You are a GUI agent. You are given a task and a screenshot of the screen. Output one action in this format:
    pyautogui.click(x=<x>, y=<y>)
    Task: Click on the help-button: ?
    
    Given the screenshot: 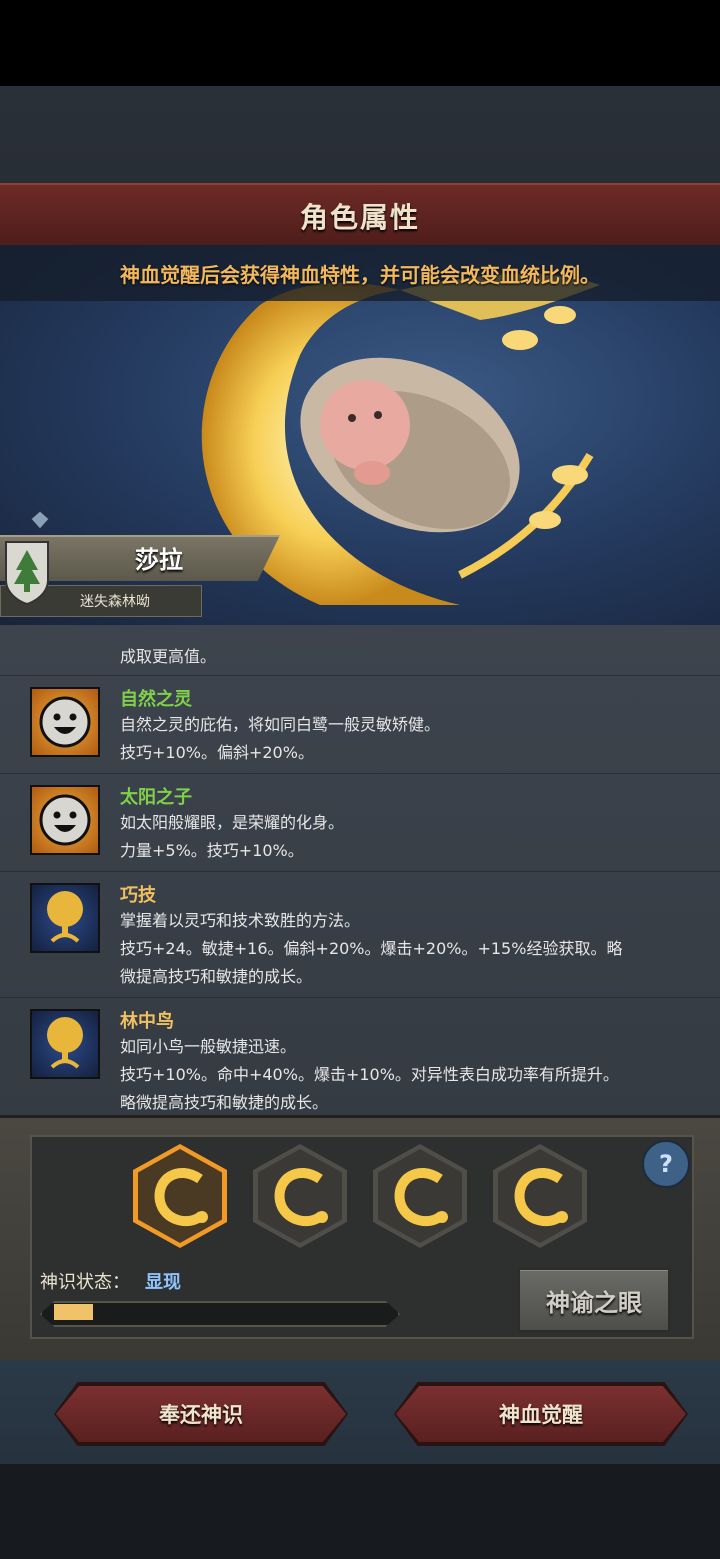 What is the action you would take?
    pyautogui.click(x=666, y=1164)
    